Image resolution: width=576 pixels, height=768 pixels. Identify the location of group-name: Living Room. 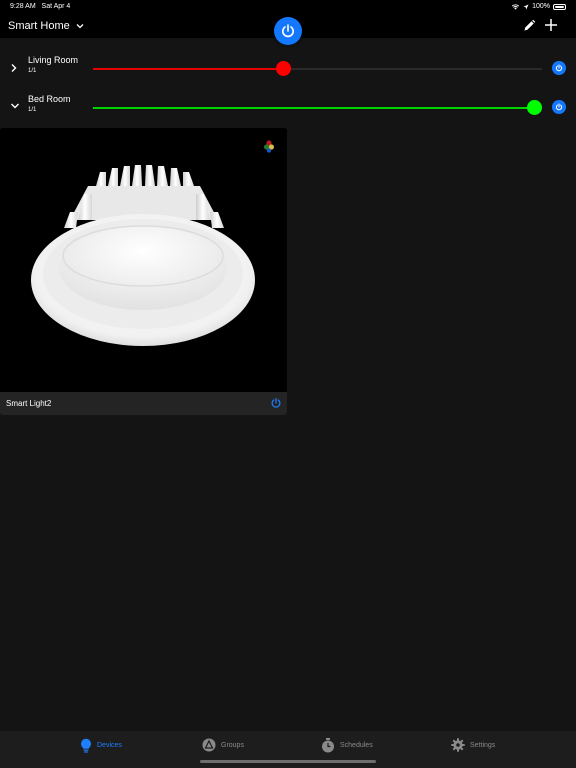
(53, 60).